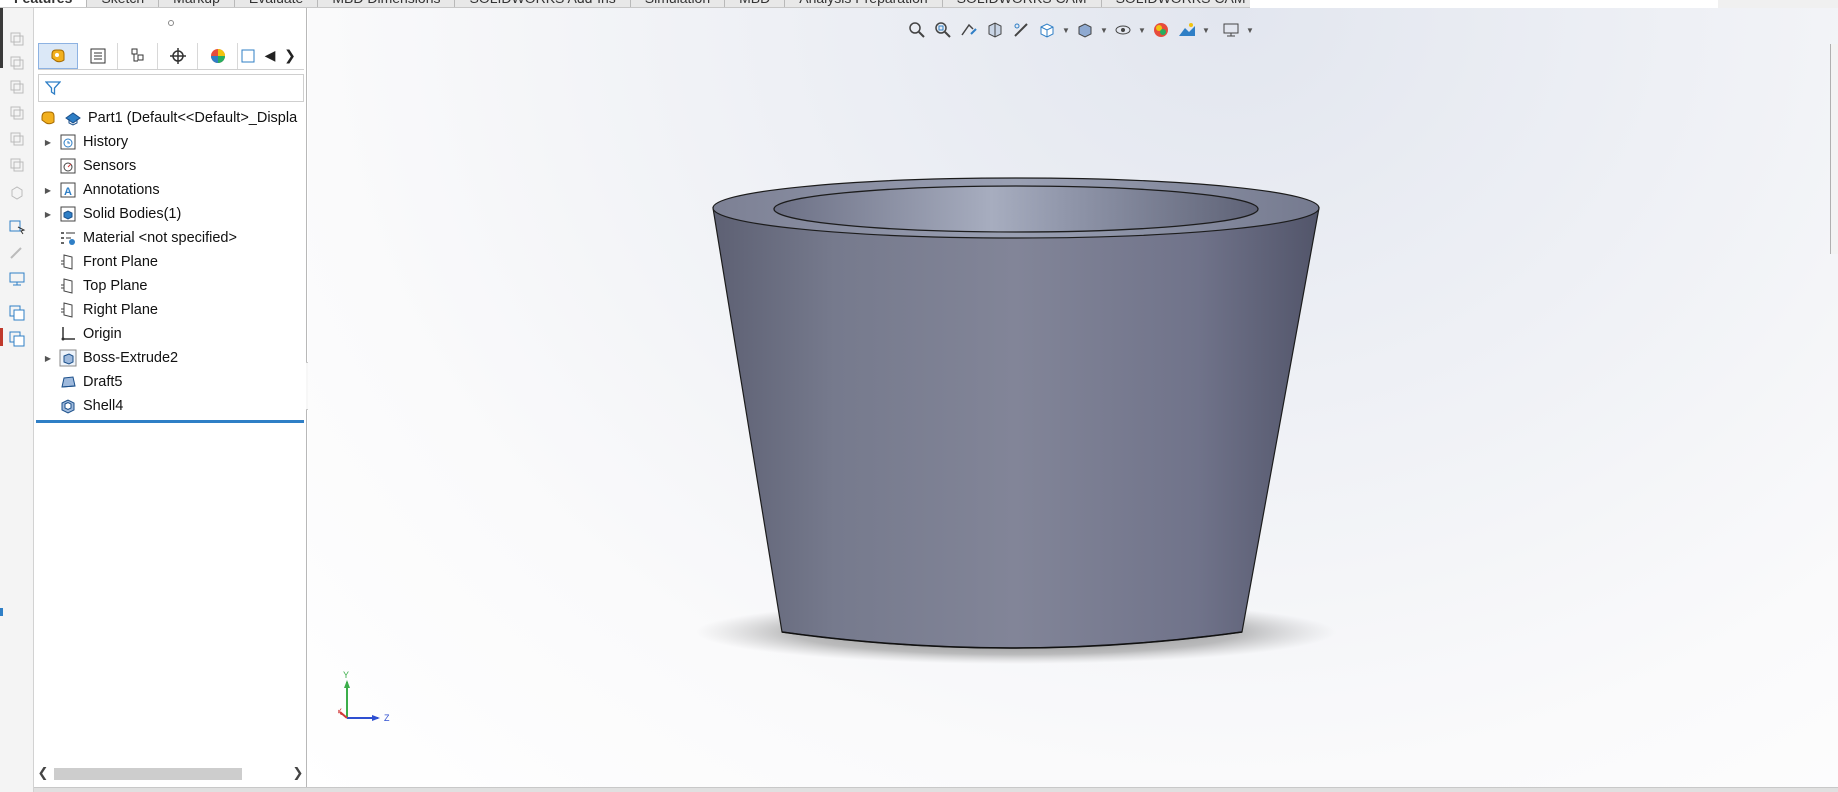 This screenshot has width=1838, height=792. What do you see at coordinates (1778, 4) in the screenshot?
I see `window-controls` at bounding box center [1778, 4].